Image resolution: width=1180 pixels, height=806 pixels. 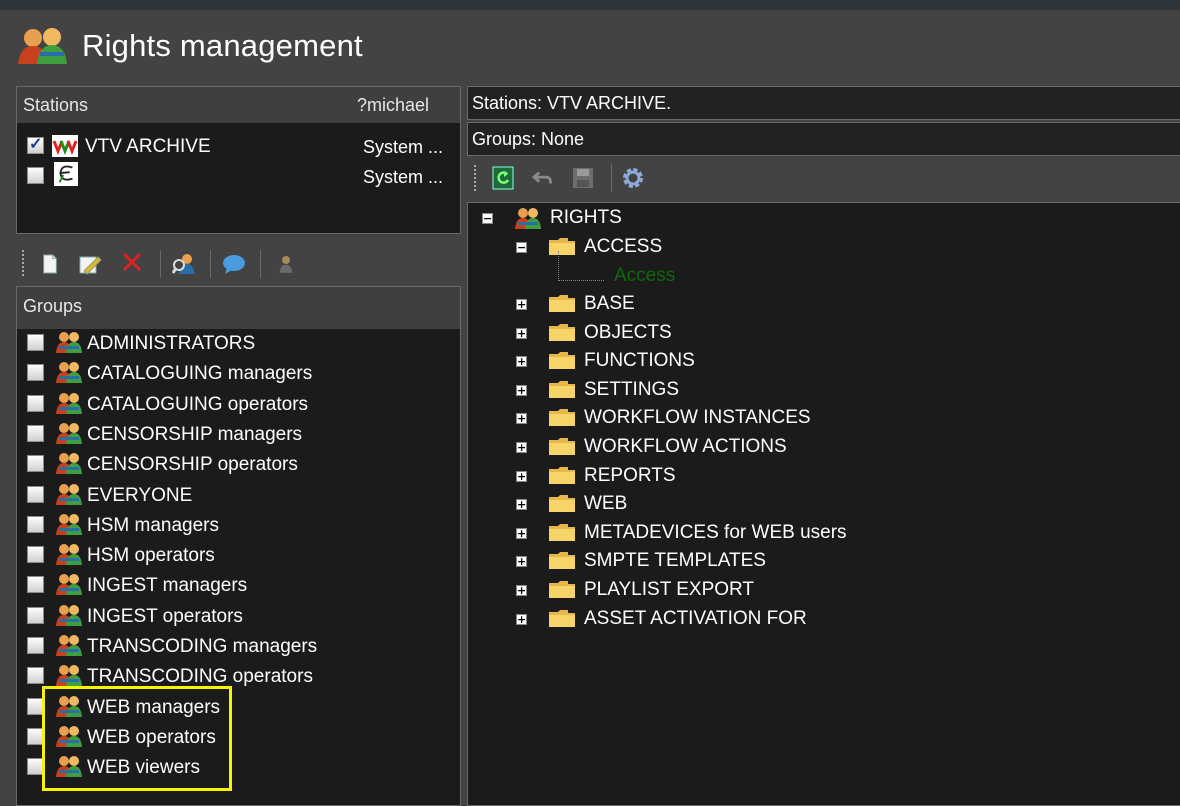 I want to click on group-label: HSM operators, so click(x=151, y=556).